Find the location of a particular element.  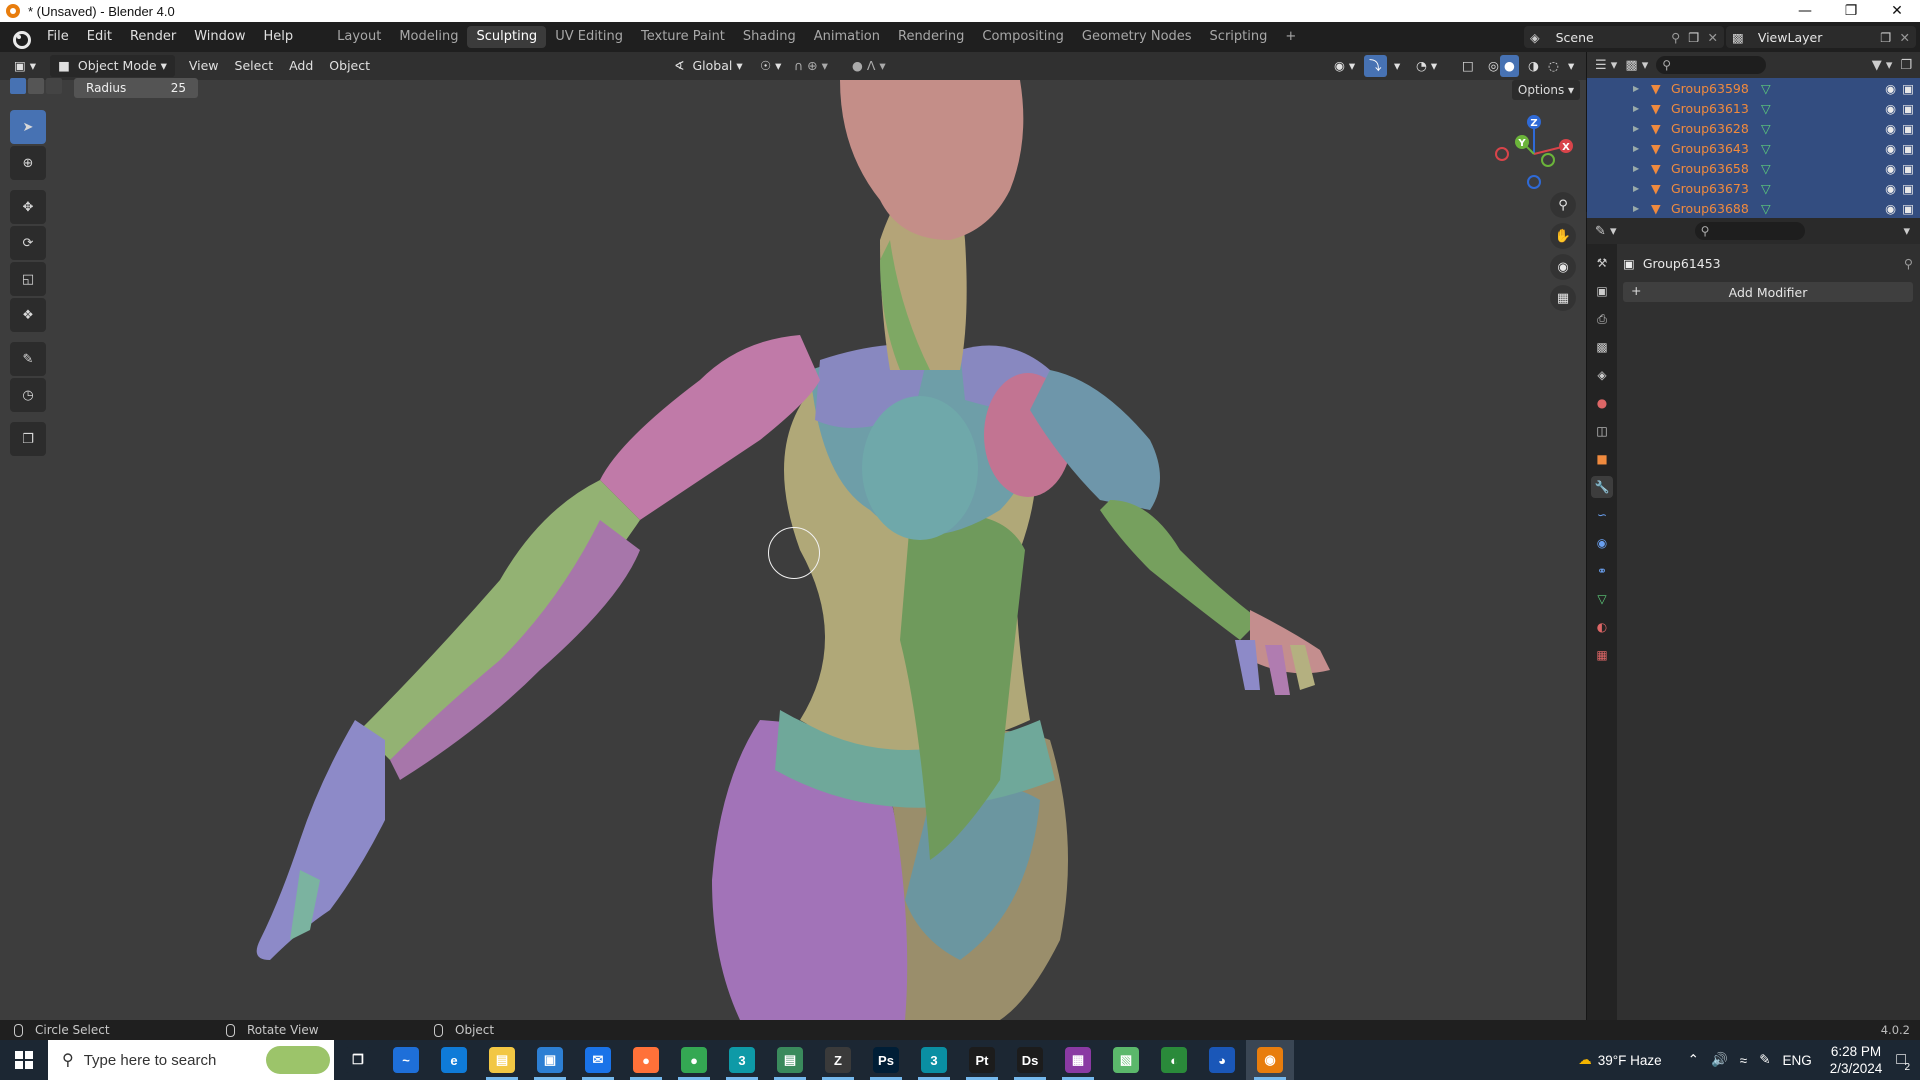

modifier-tab-icon: 🔧 is located at coordinates (1602, 487).